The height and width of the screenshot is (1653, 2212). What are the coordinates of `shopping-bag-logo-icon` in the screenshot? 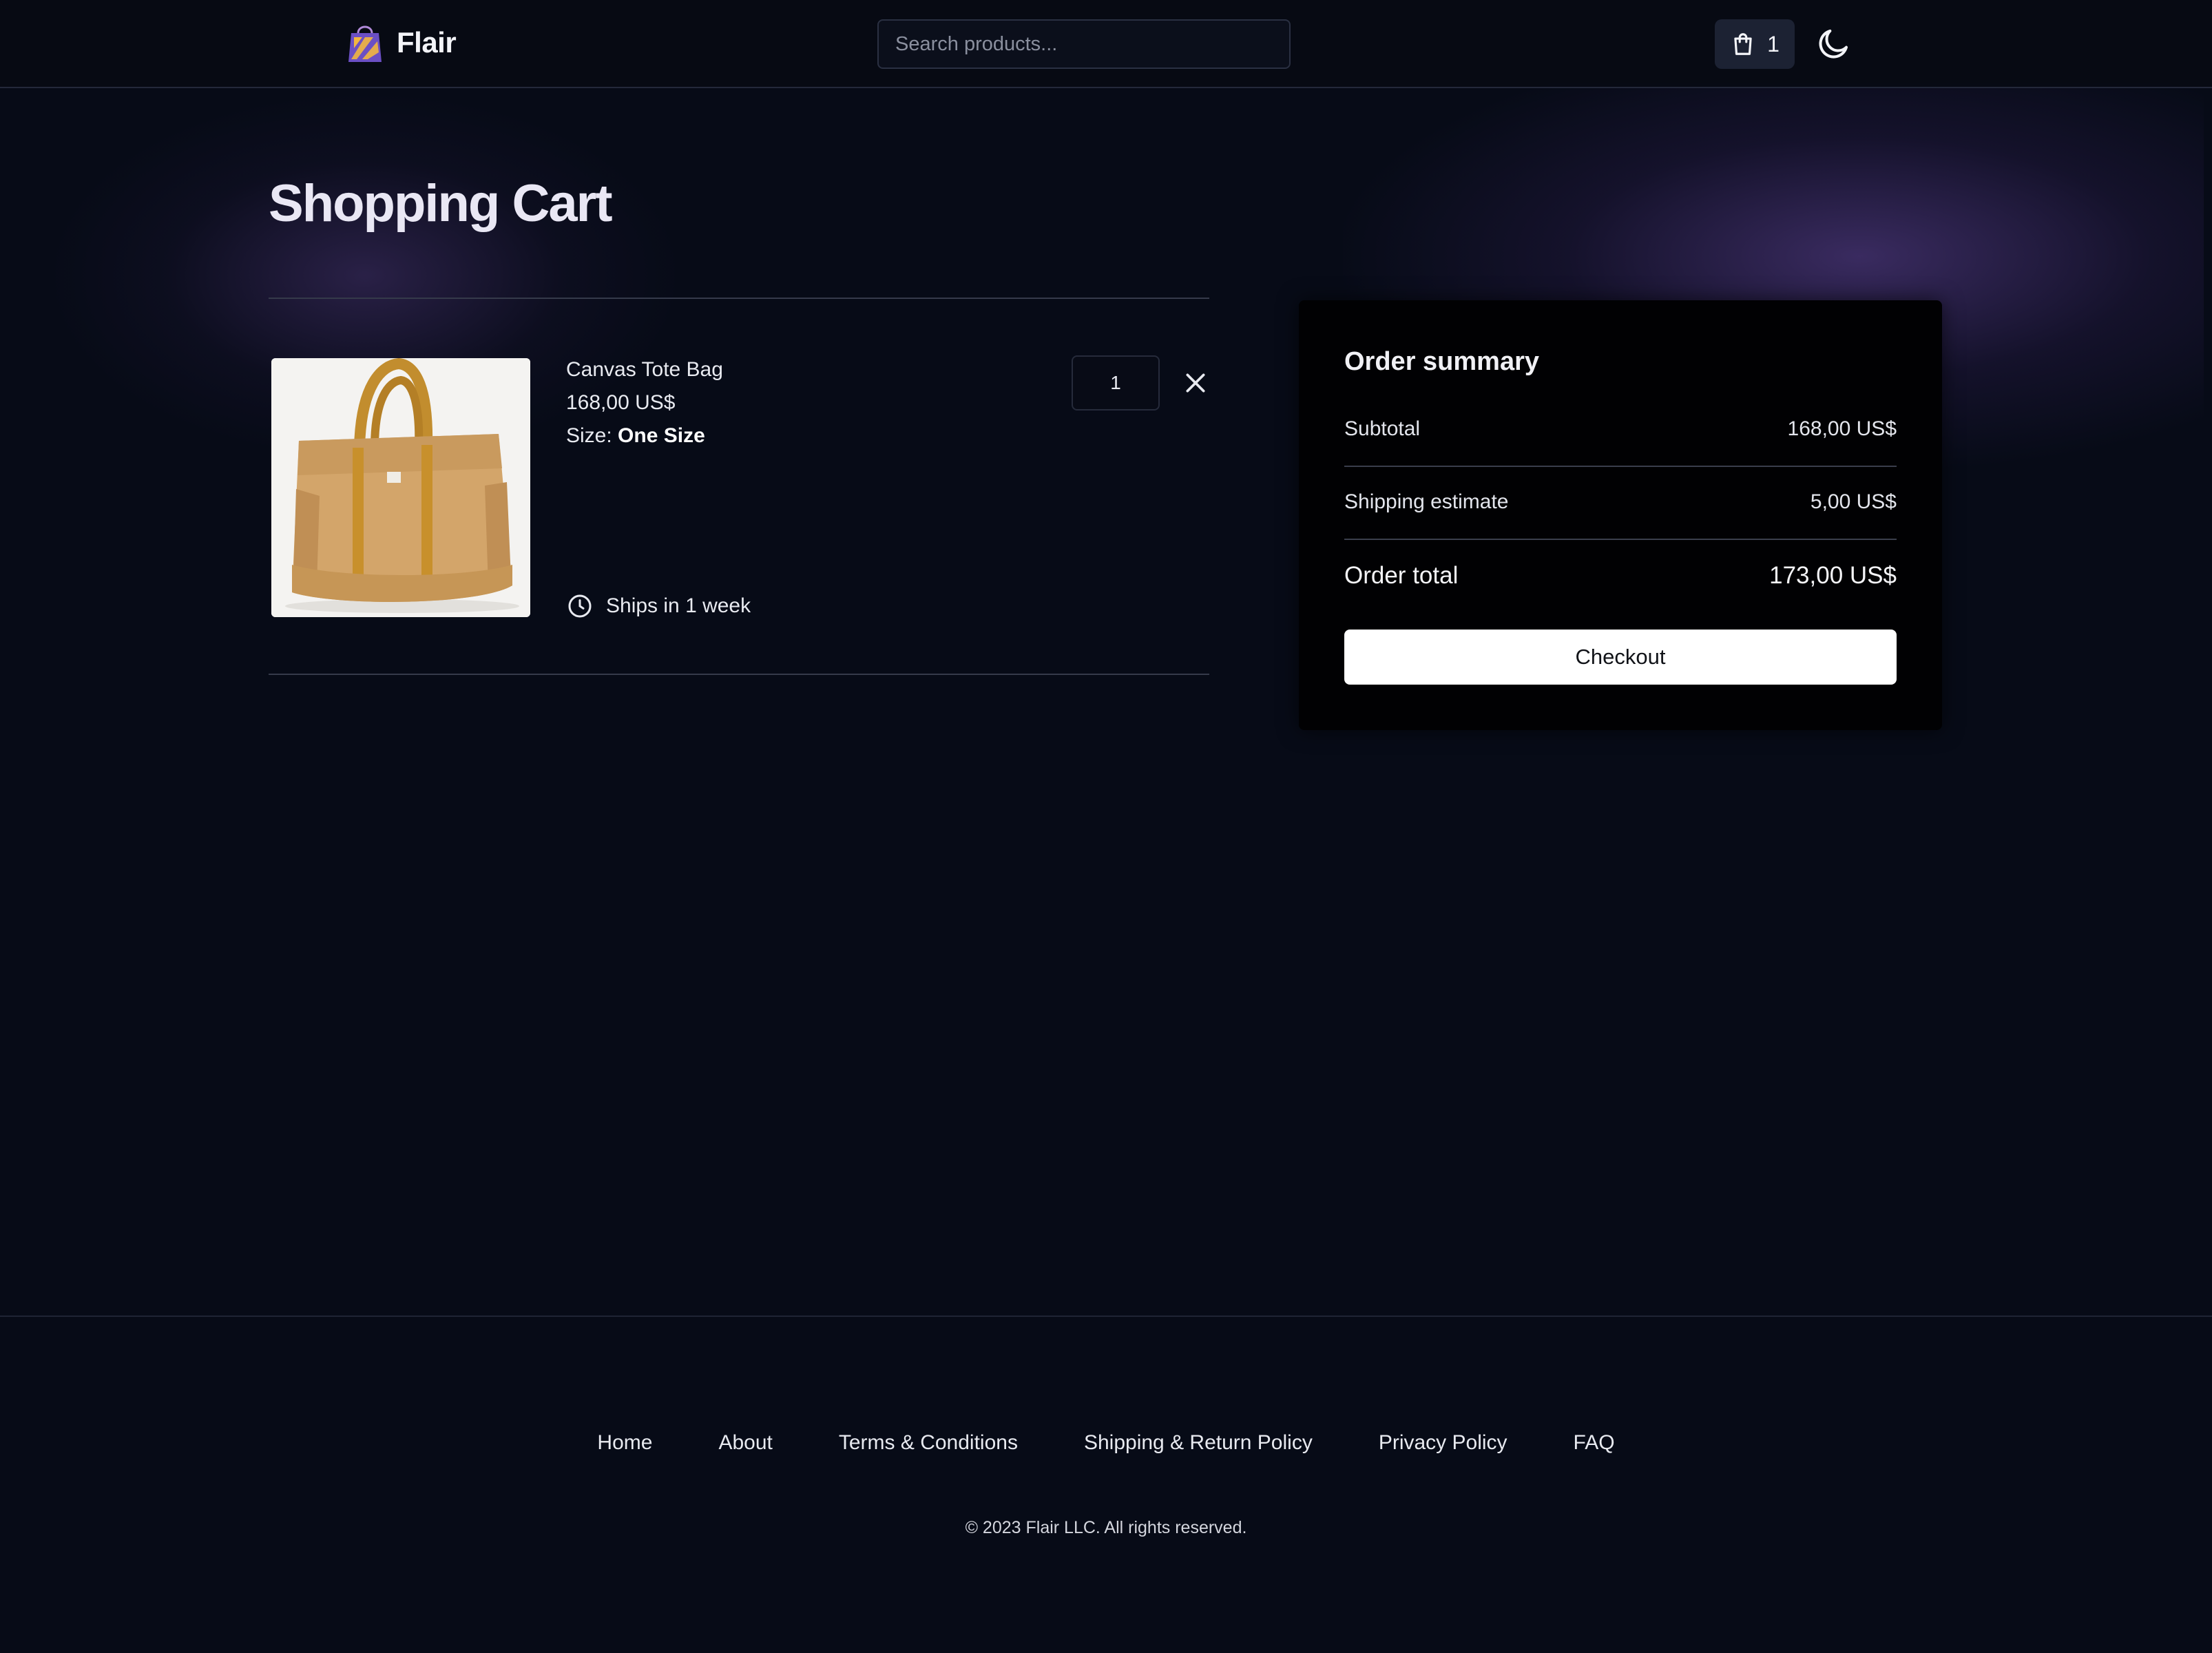 It's located at (365, 43).